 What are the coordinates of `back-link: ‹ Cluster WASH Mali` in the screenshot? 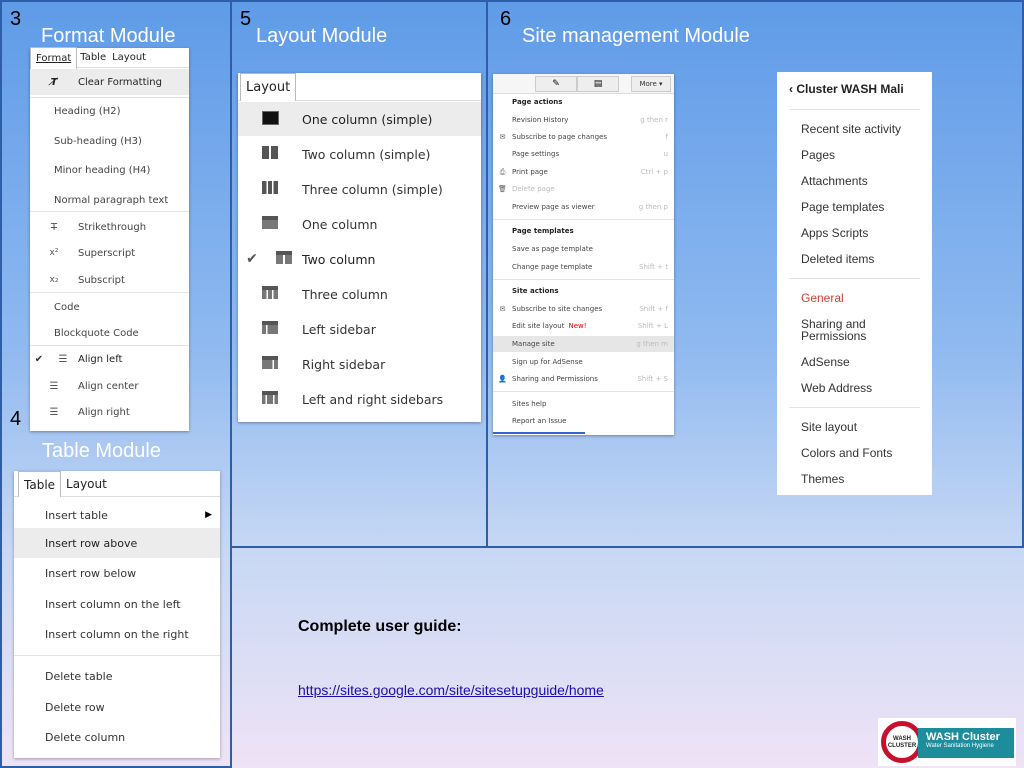 It's located at (846, 89).